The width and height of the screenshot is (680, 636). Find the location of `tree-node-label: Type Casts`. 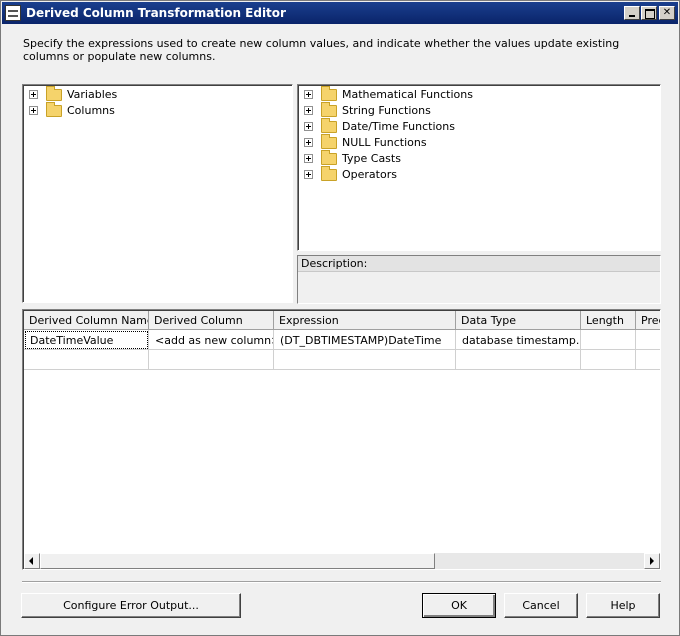

tree-node-label: Type Casts is located at coordinates (371, 158).